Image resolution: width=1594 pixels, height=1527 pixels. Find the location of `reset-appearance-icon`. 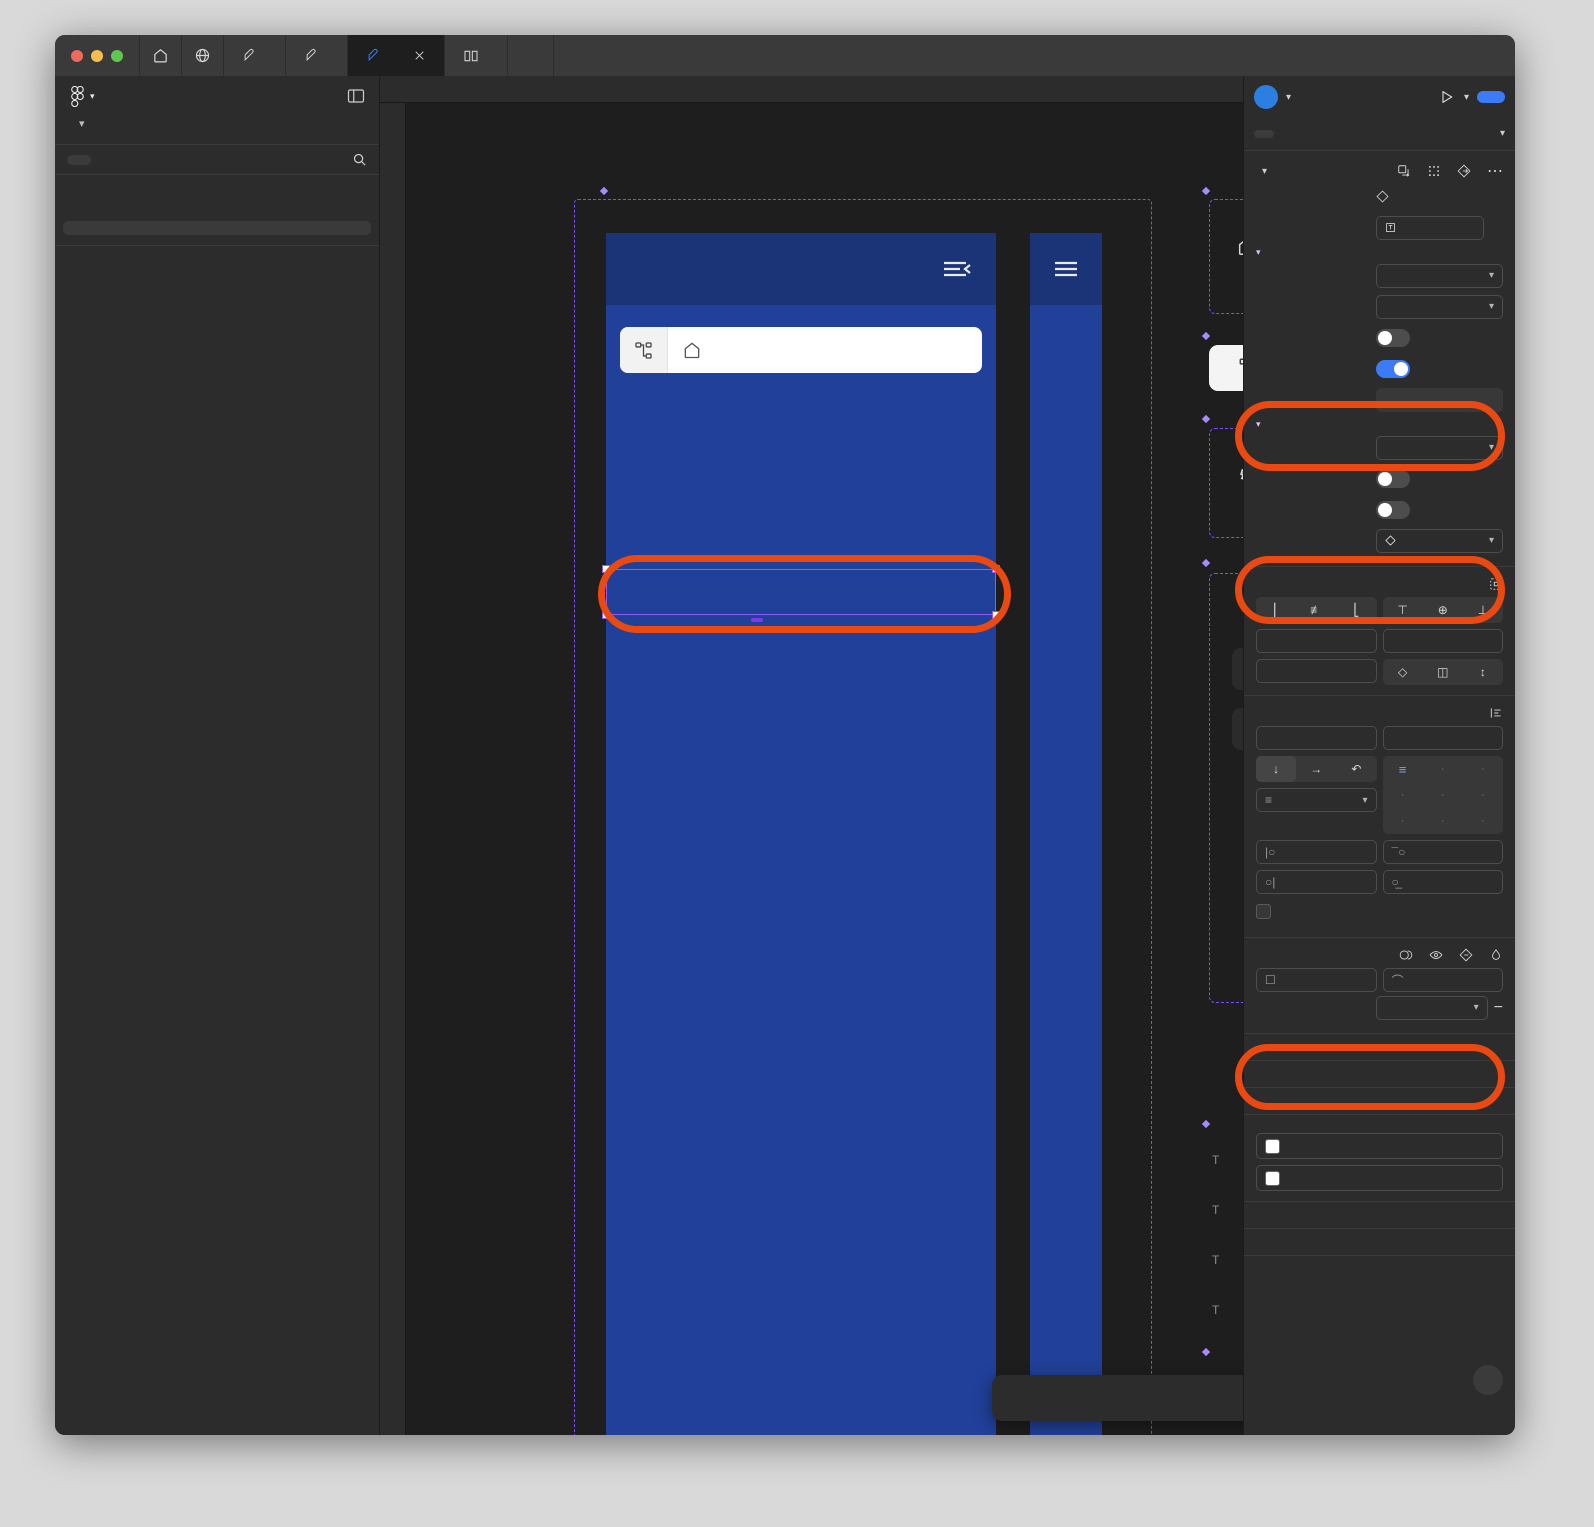

reset-appearance-icon is located at coordinates (1466, 955).